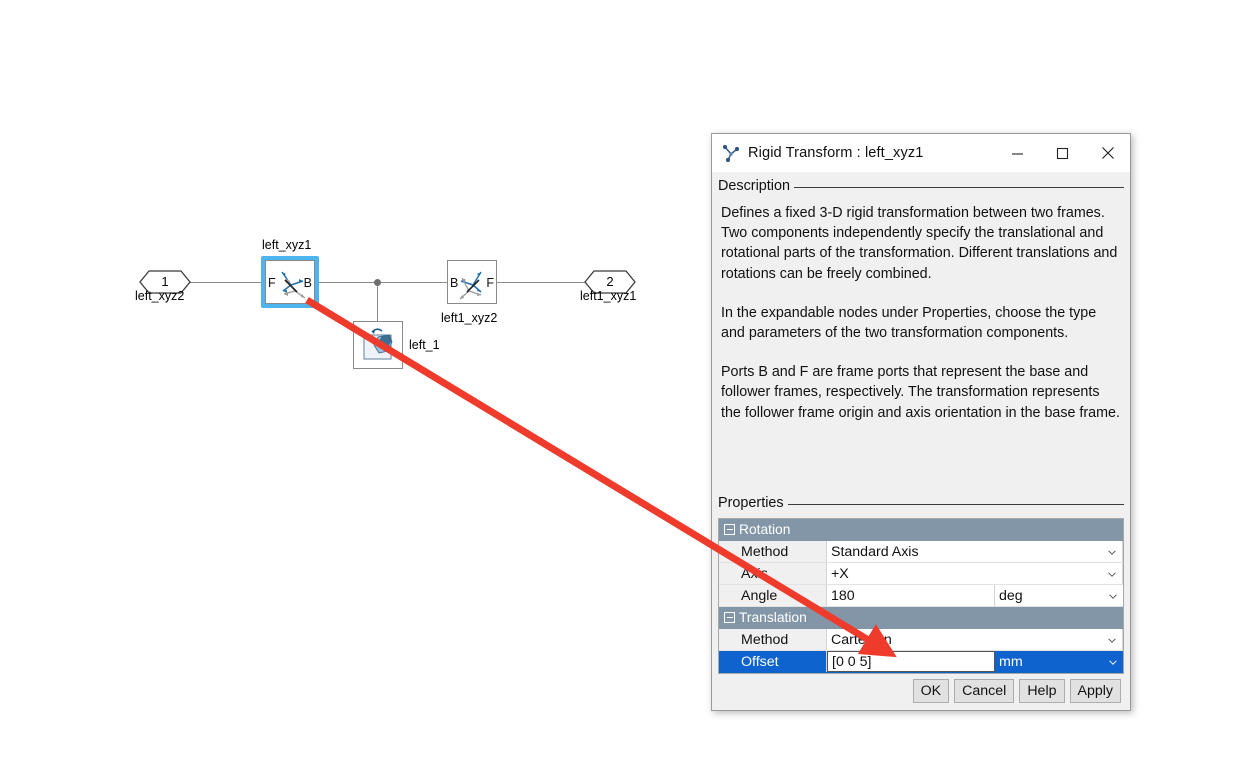 The height and width of the screenshot is (783, 1250). I want to click on property-value-dropdown: +X, so click(975, 573).